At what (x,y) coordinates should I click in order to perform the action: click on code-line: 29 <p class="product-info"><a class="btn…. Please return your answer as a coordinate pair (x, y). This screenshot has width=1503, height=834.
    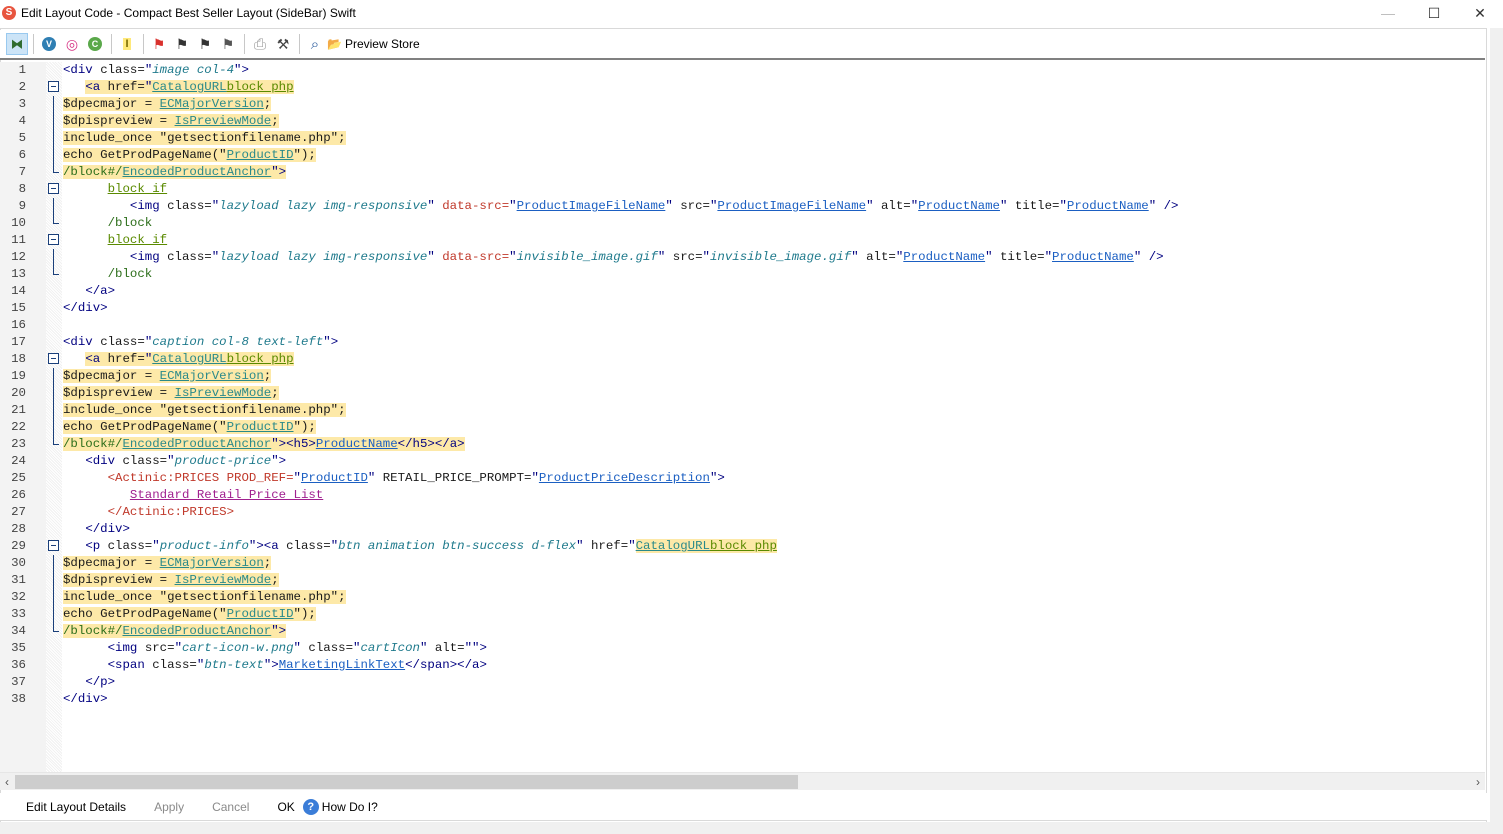
    Looking at the image, I should click on (742, 546).